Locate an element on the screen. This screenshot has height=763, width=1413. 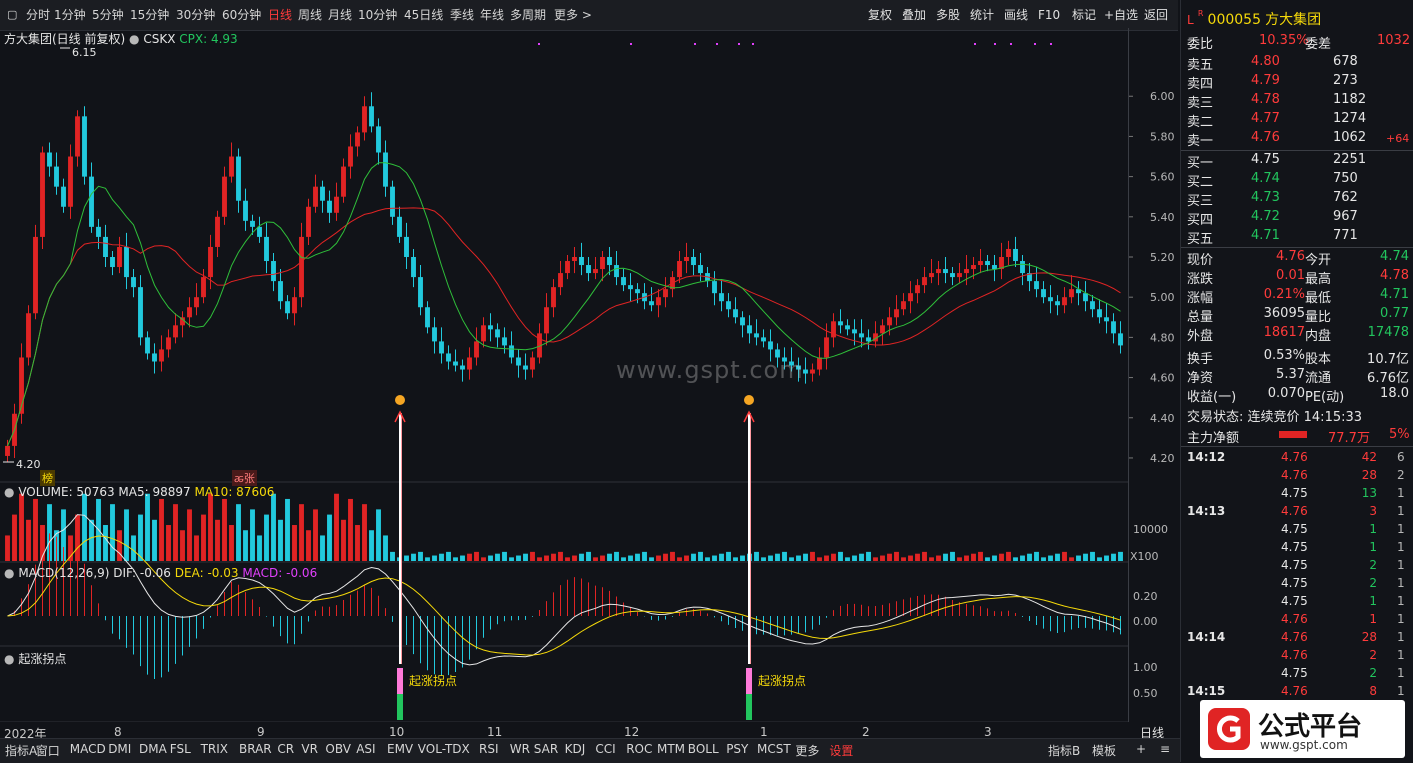
period-tab-7: 周线 is located at coordinates (310, 15).